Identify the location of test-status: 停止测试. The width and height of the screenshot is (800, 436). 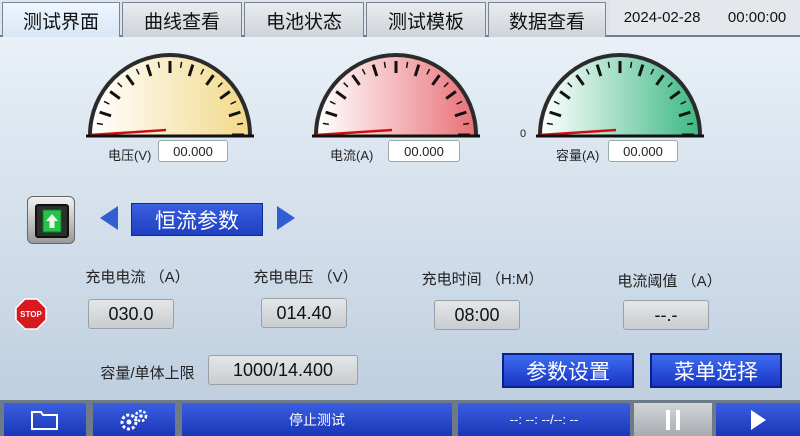
(317, 419).